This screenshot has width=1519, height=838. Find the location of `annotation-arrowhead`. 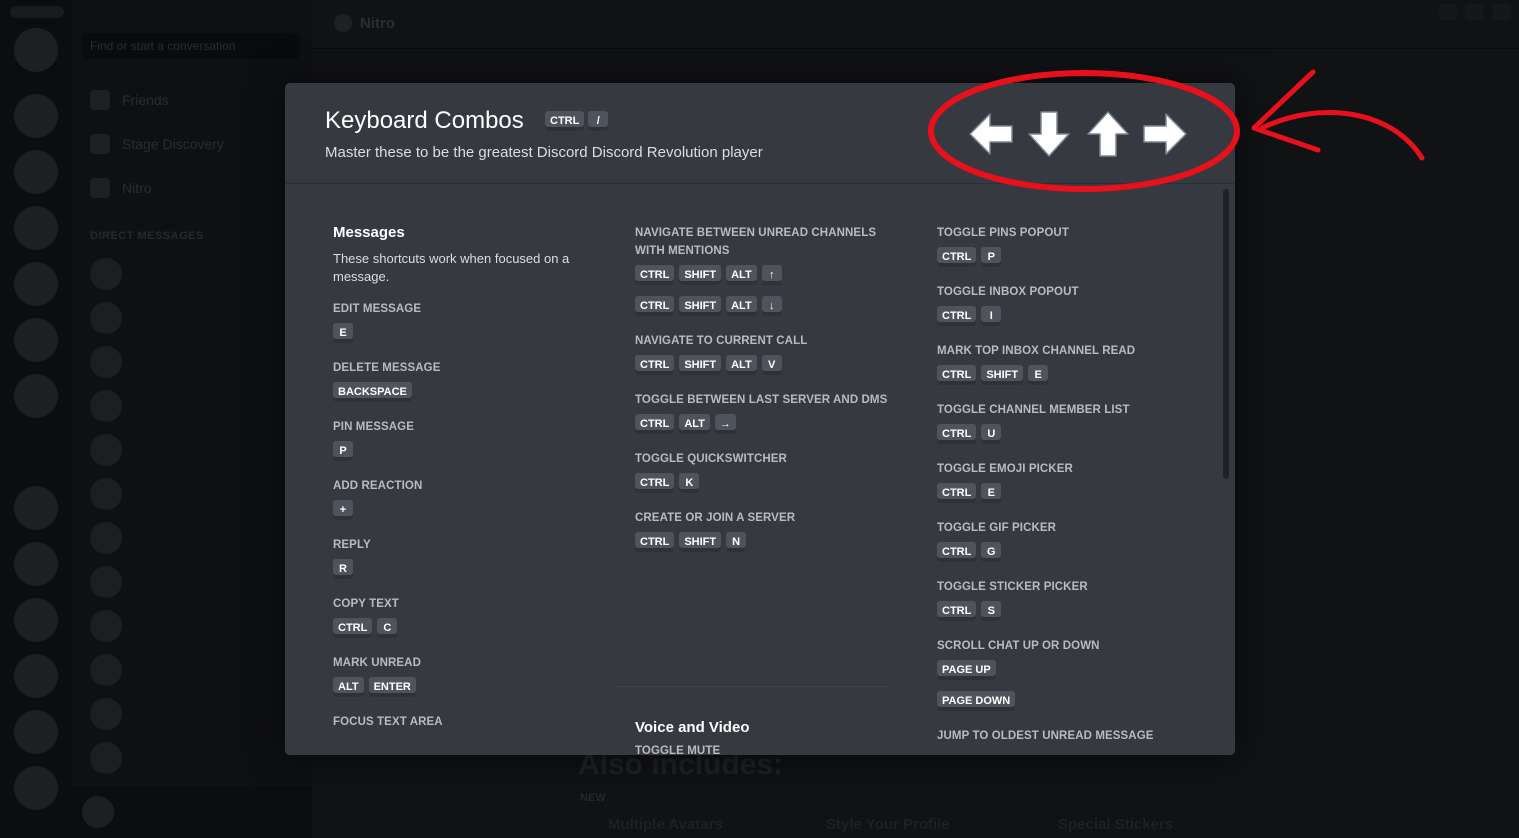

annotation-arrowhead is located at coordinates (1286, 111).